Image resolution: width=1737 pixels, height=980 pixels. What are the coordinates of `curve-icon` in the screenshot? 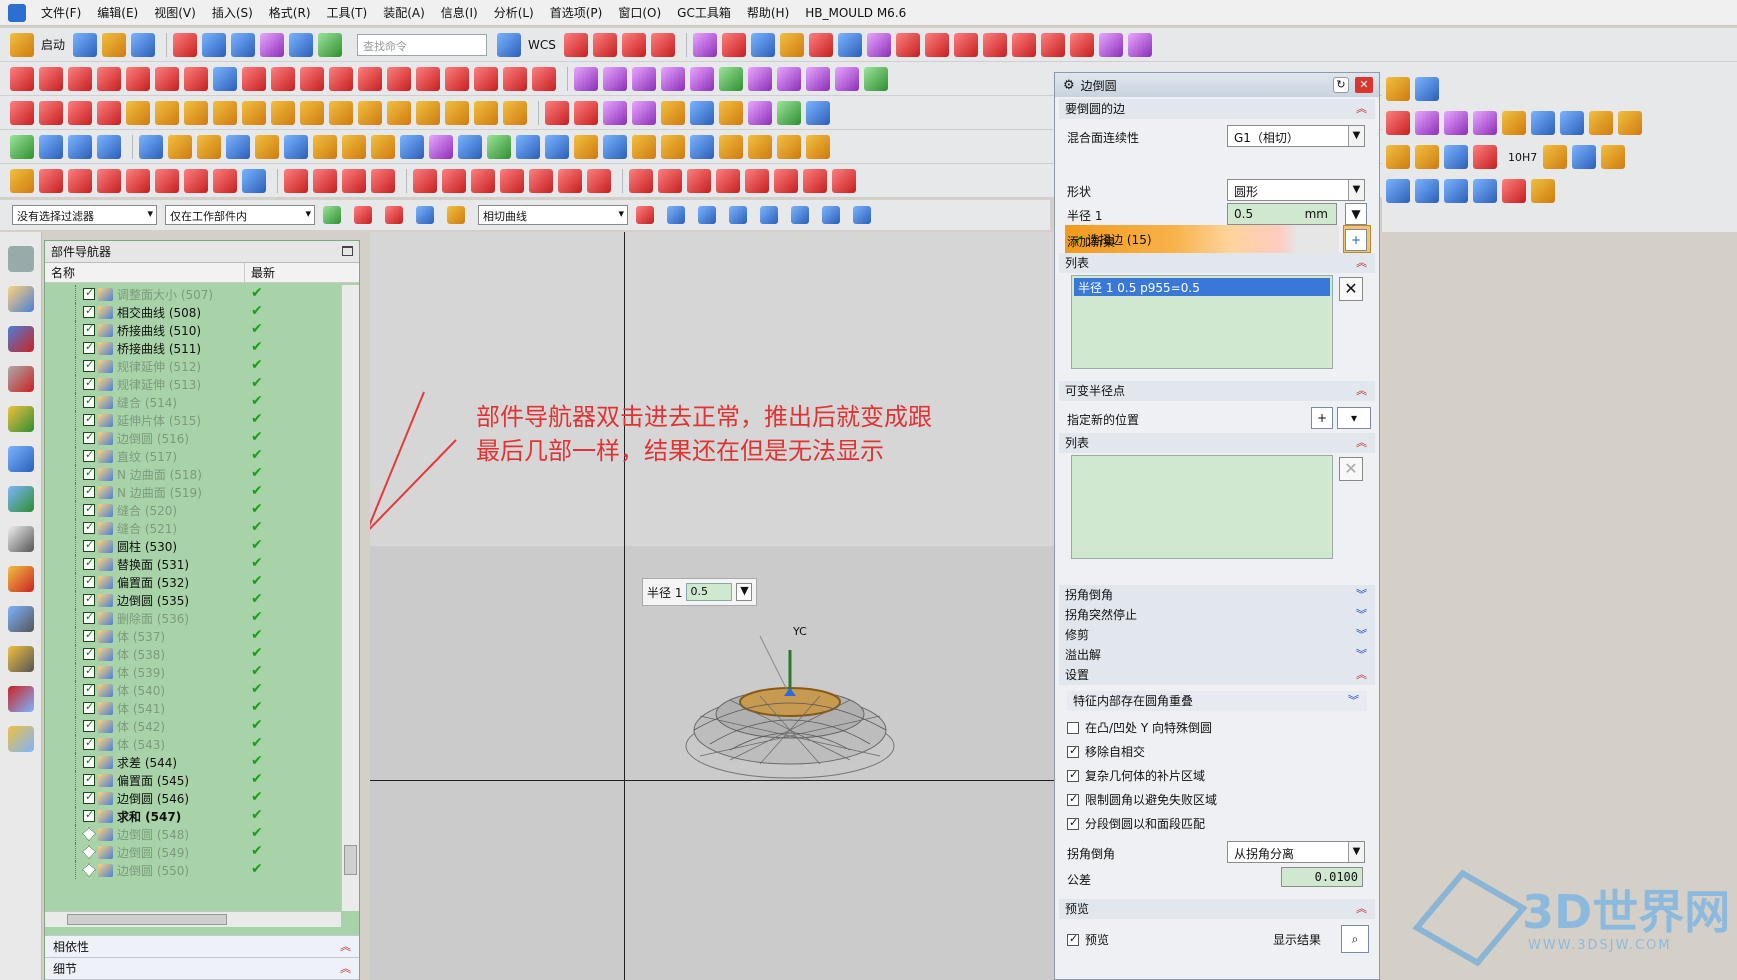 It's located at (196, 78).